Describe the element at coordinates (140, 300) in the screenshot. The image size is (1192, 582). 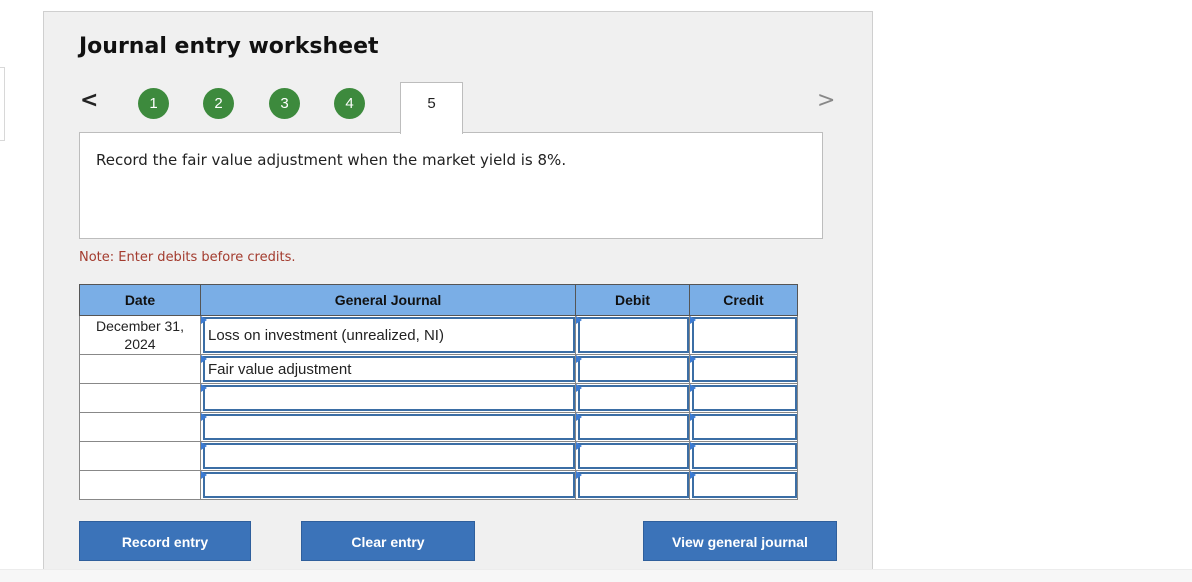
I see `date-column-header: Date` at that location.